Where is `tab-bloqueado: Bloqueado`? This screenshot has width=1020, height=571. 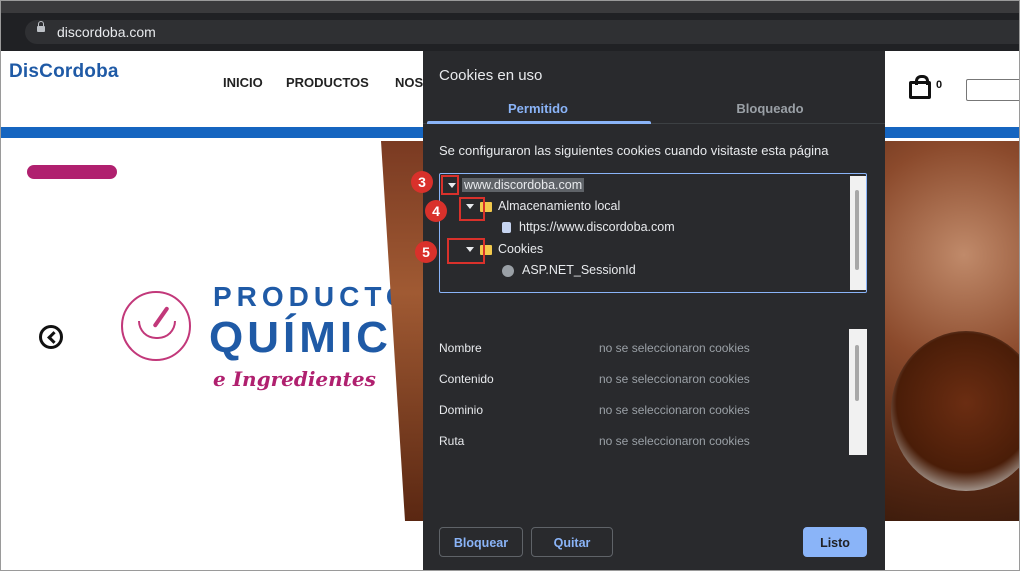 tab-bloqueado: Bloqueado is located at coordinates (770, 108).